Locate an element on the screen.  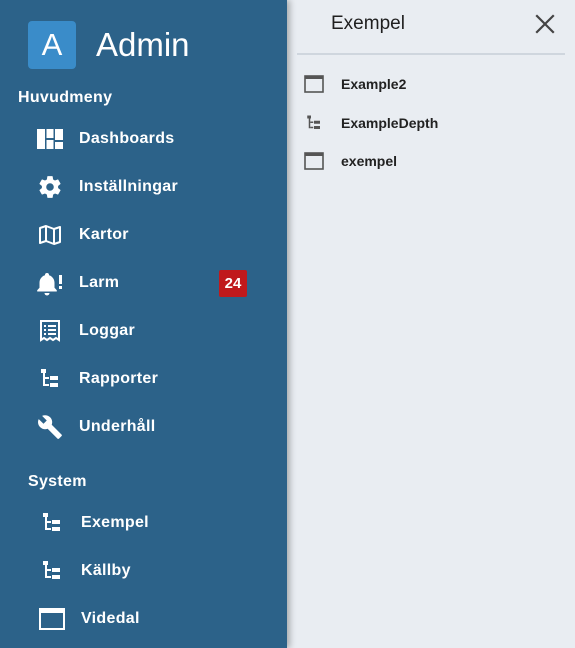
nav-item-dashboards: Dashboards is located at coordinates (148, 139).